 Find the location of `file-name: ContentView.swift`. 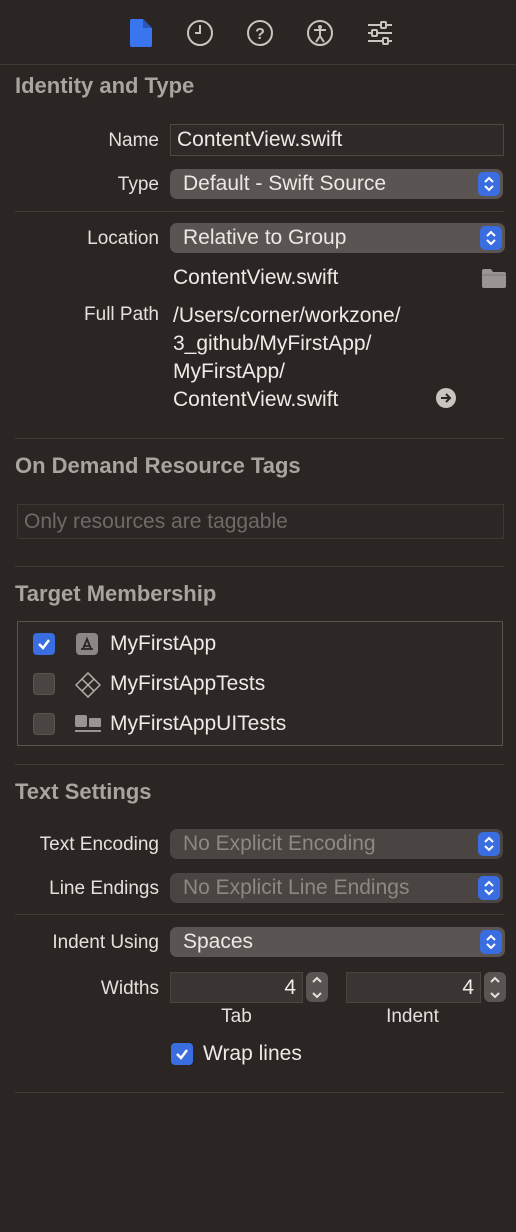

file-name: ContentView.swift is located at coordinates (256, 277).